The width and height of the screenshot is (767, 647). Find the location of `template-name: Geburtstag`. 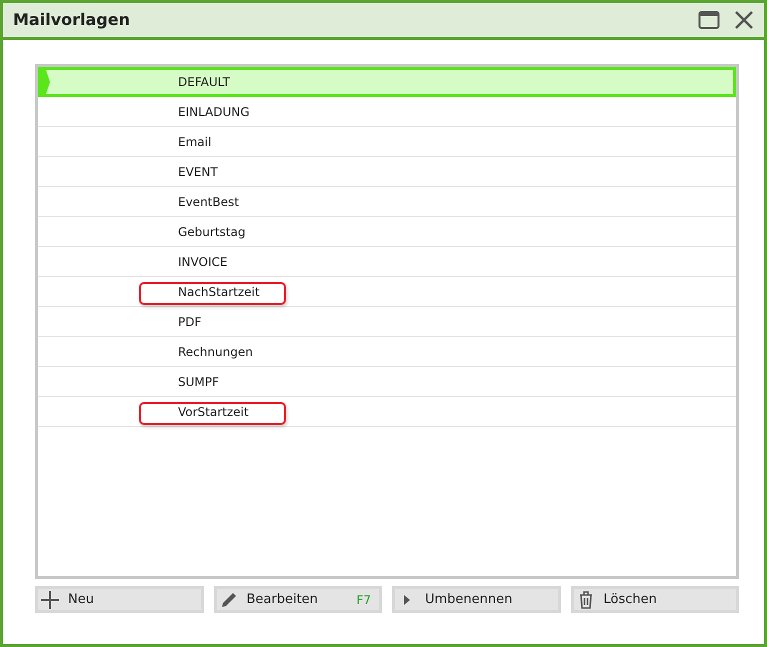

template-name: Geburtstag is located at coordinates (212, 232).